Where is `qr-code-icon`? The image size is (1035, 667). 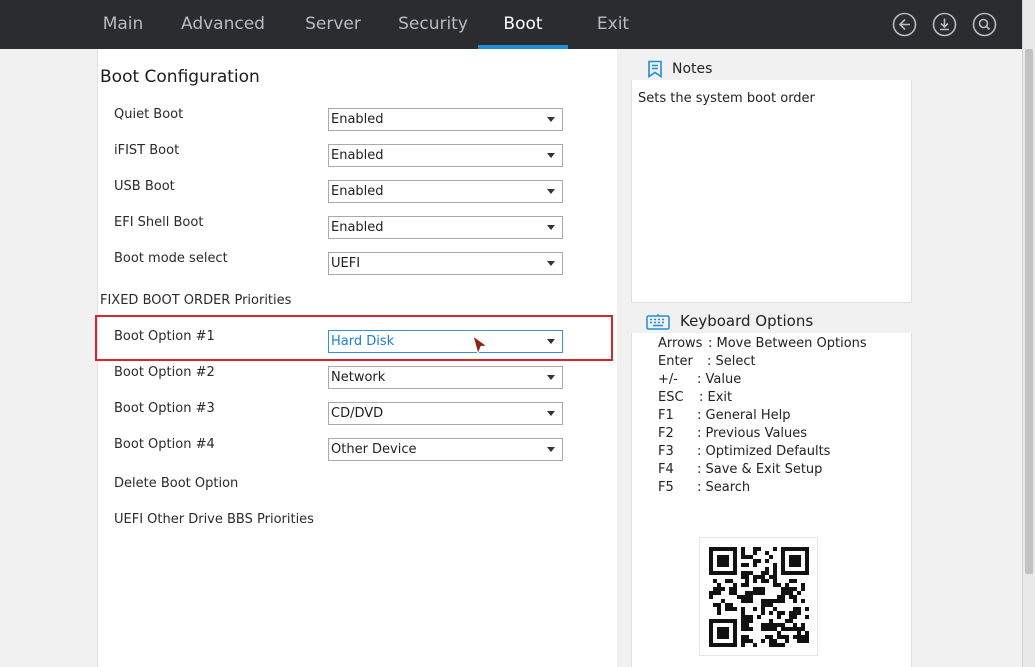
qr-code-icon is located at coordinates (758, 596).